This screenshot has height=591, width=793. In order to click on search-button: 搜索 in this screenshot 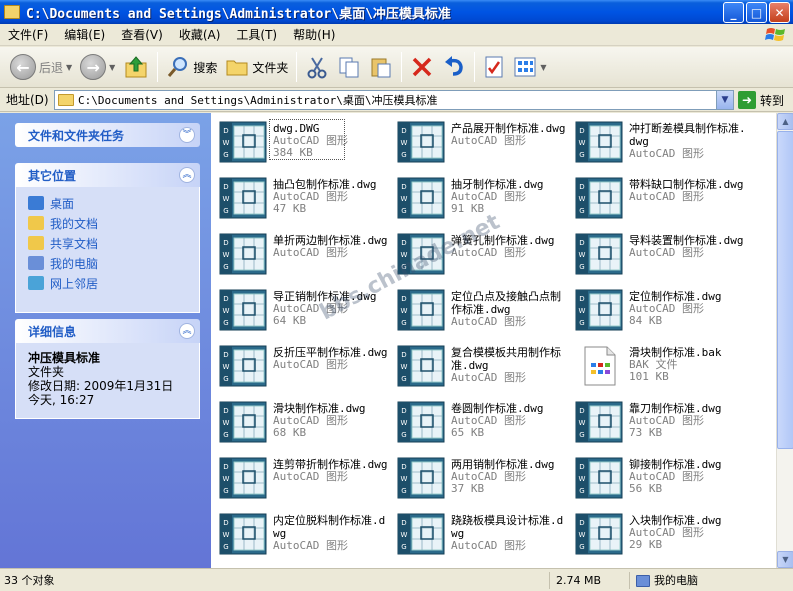, I will do `click(191, 67)`.